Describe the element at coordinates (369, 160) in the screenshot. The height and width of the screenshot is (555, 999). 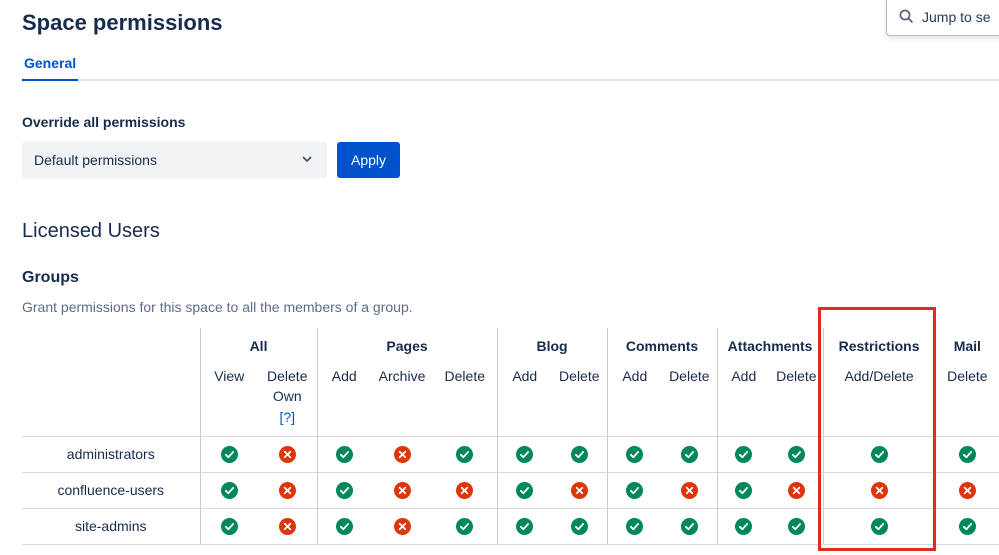
I see `apply-button: Apply` at that location.